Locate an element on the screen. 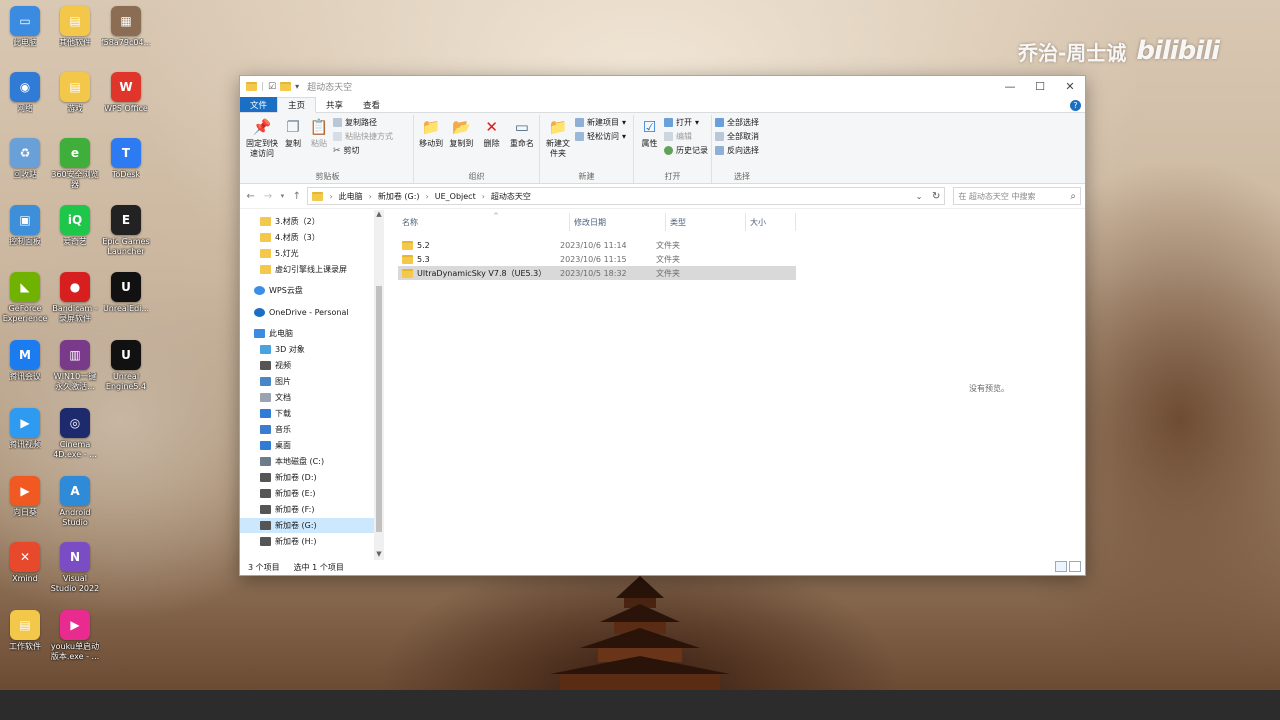  desktop-shortcut: iQ 爱奇艺 is located at coordinates (75, 226).